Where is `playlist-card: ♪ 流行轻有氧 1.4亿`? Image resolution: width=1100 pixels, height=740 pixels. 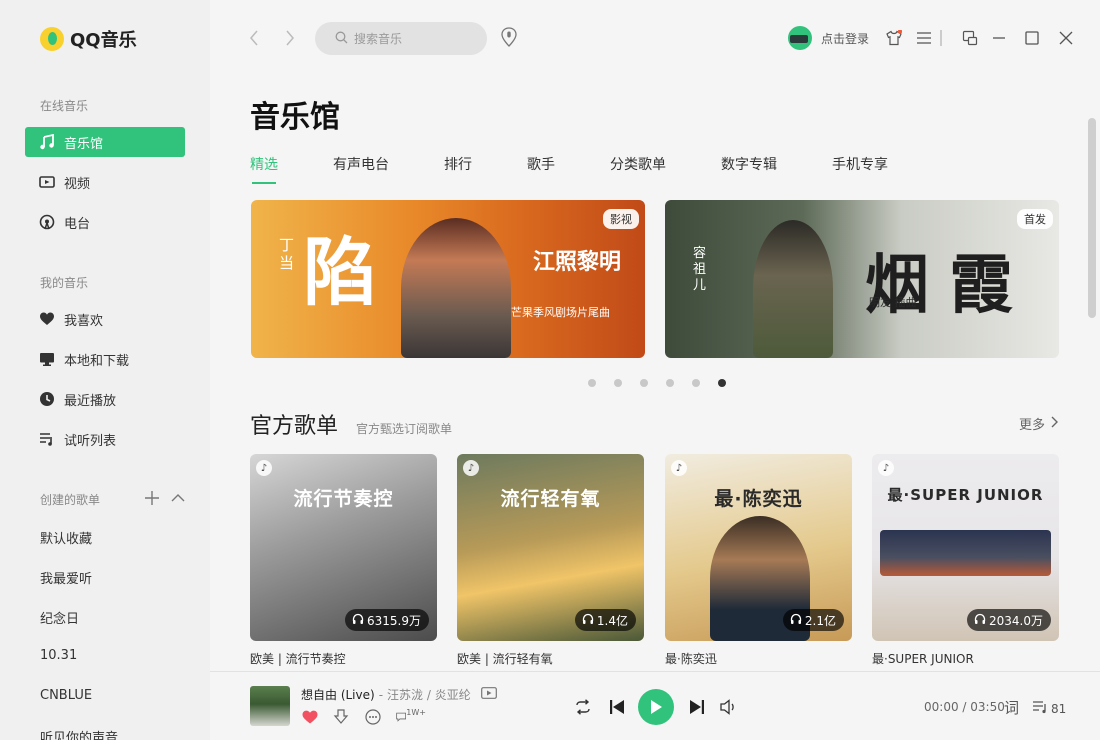
playlist-card: ♪ 流行轻有氧 1.4亿 is located at coordinates (550, 547).